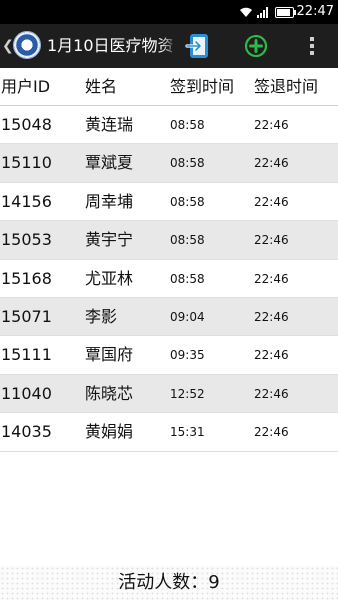 This screenshot has height=600, width=338. I want to click on cell-user-id: 15168, so click(26, 278).